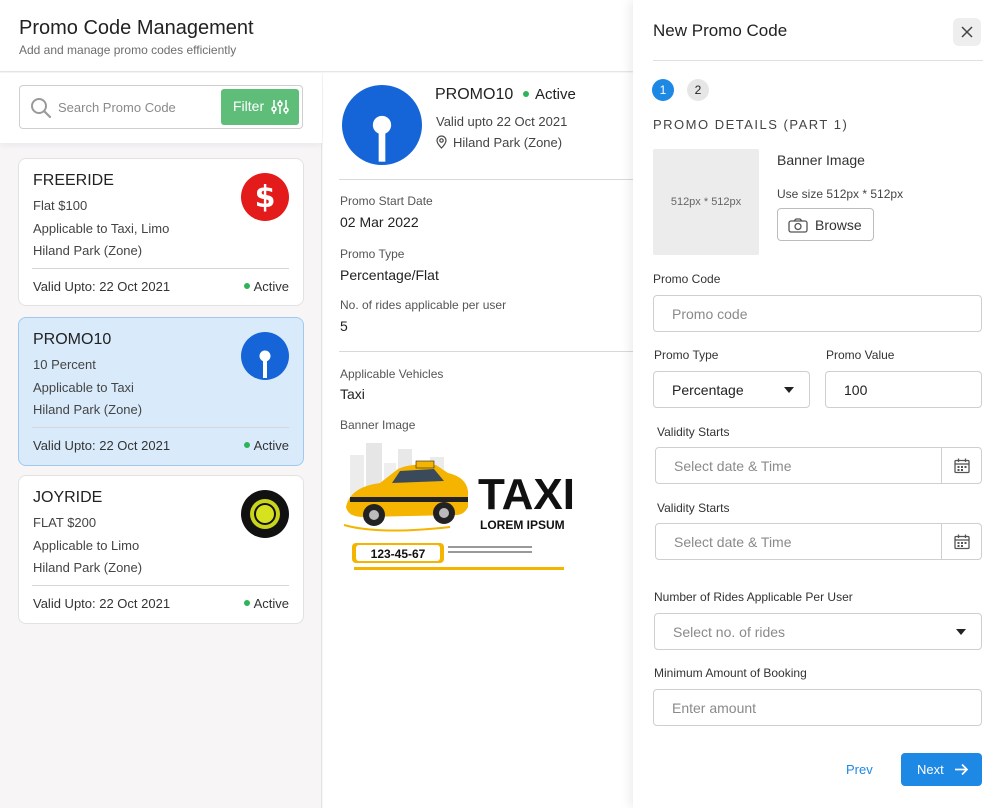  Describe the element at coordinates (117, 107) in the screenshot. I see `search-placeholder: Search Promo Code` at that location.